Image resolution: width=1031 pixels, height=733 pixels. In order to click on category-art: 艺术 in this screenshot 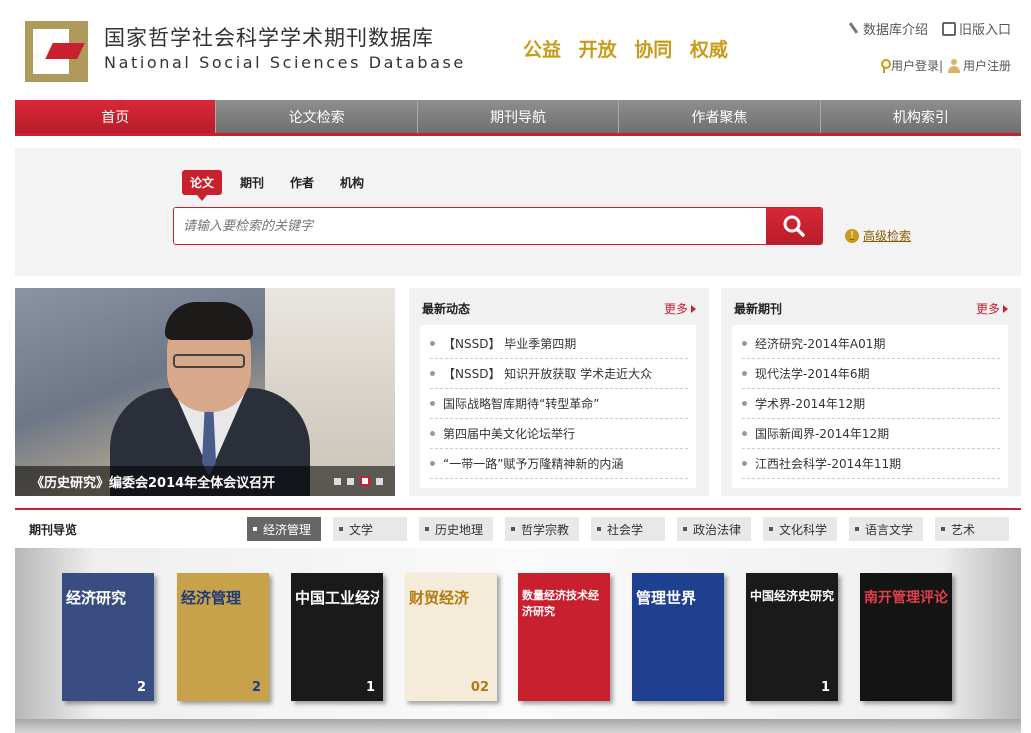, I will do `click(972, 529)`.